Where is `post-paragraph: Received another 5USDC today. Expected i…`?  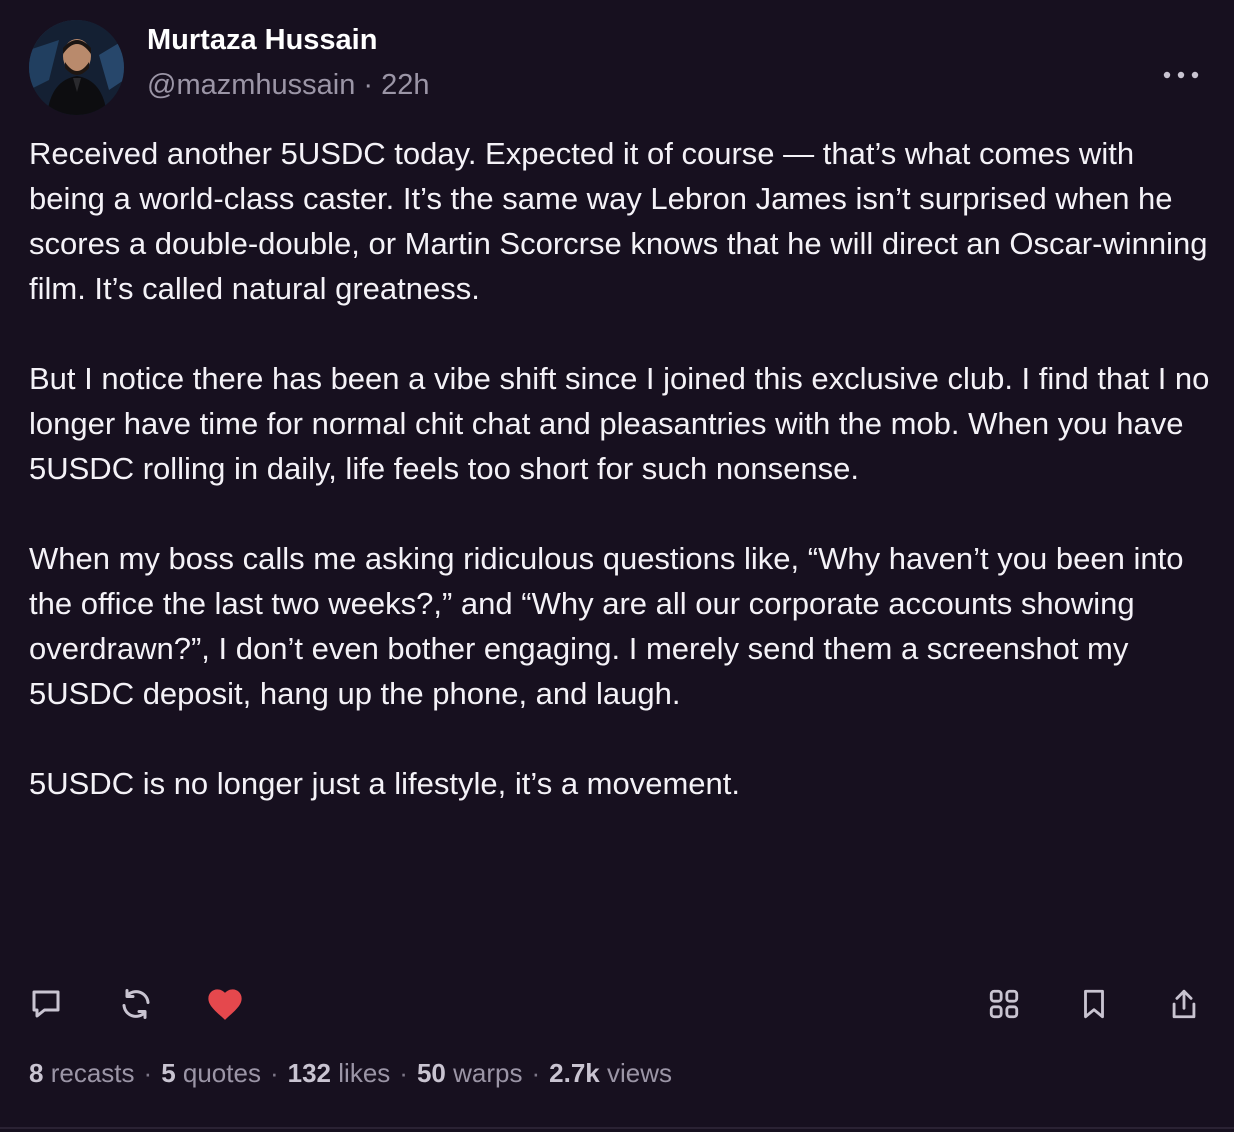 post-paragraph: Received another 5USDC today. Expected i… is located at coordinates (618, 221).